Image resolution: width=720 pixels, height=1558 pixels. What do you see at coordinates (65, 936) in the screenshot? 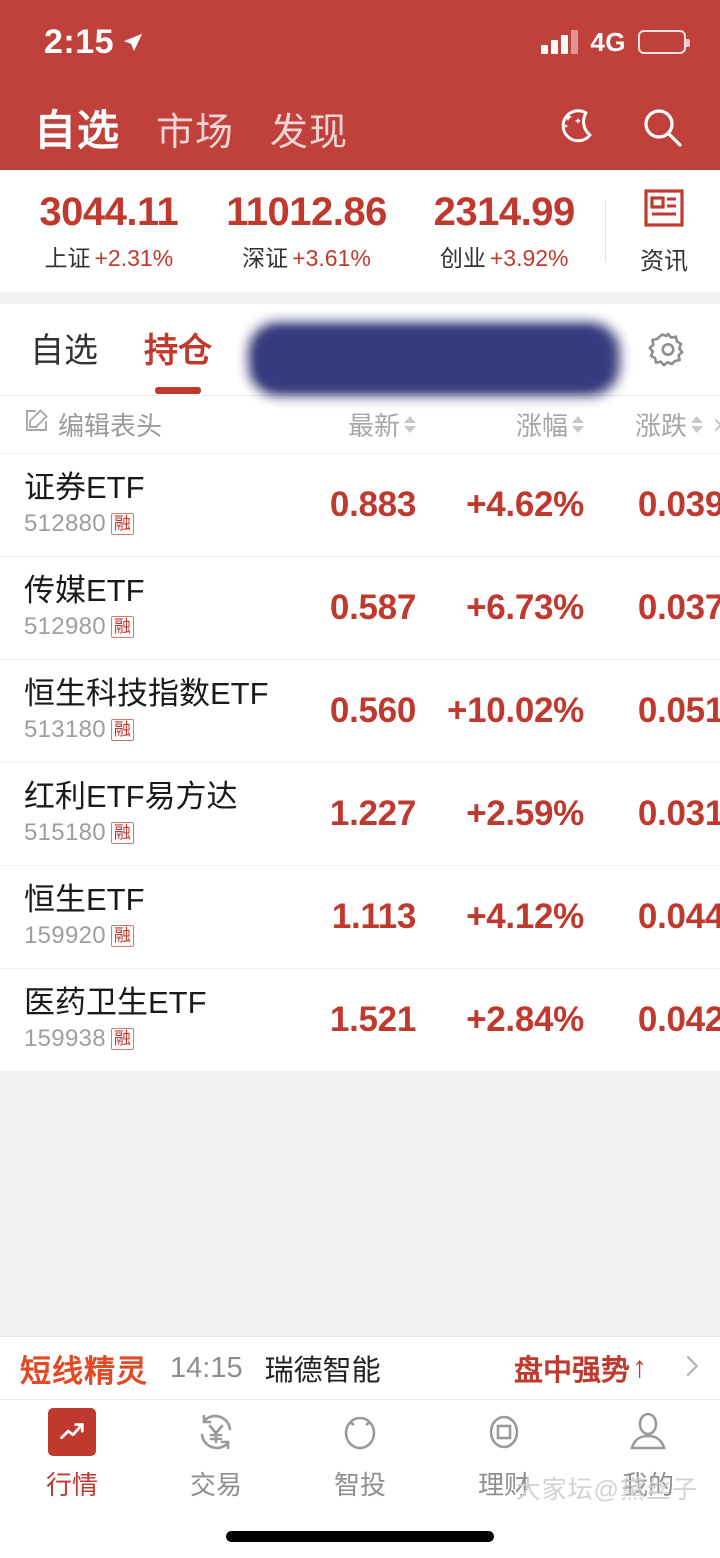
I see `stock-code: 159920` at bounding box center [65, 936].